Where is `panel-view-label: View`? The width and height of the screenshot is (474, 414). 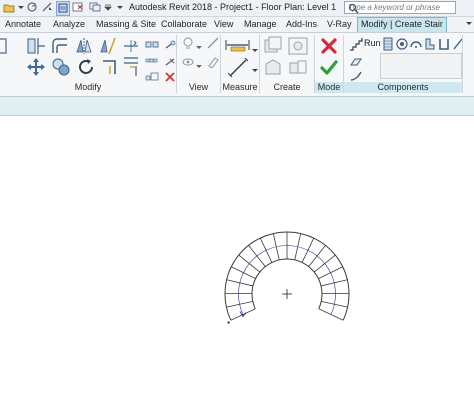 panel-view-label: View is located at coordinates (198, 87).